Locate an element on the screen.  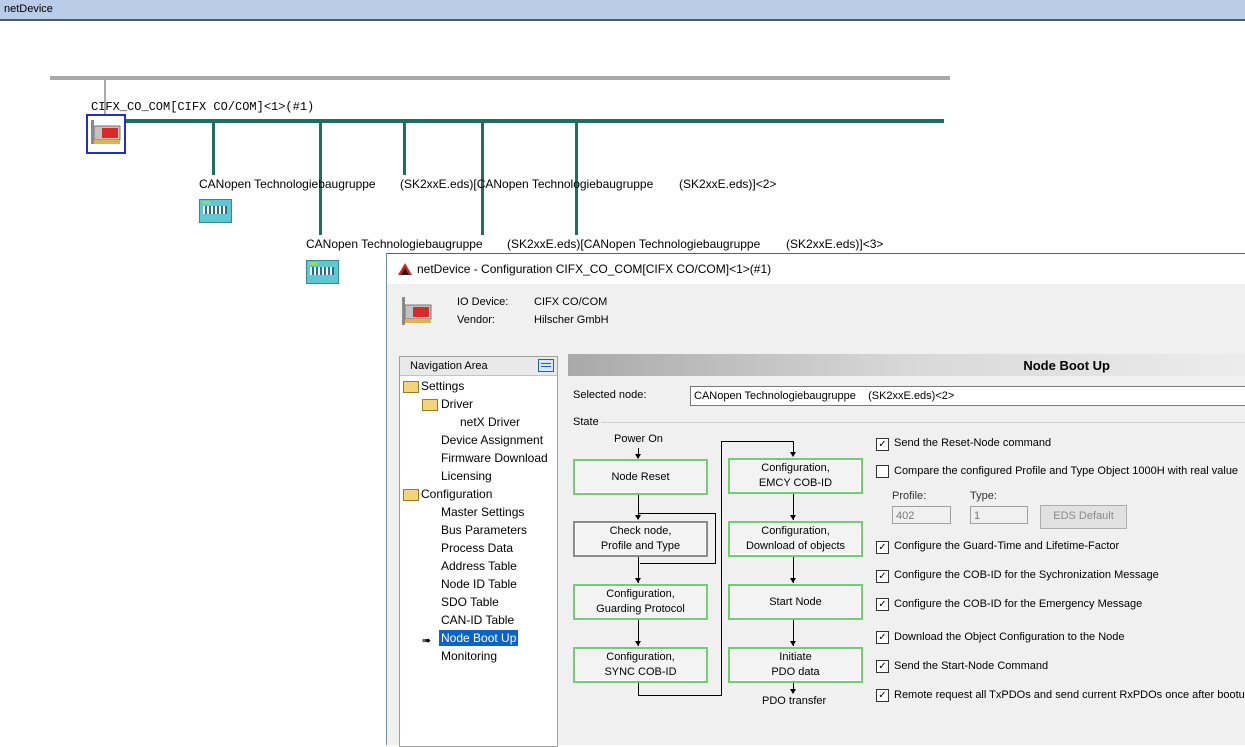
nav-monitoring: Monitoring is located at coordinates (469, 656).